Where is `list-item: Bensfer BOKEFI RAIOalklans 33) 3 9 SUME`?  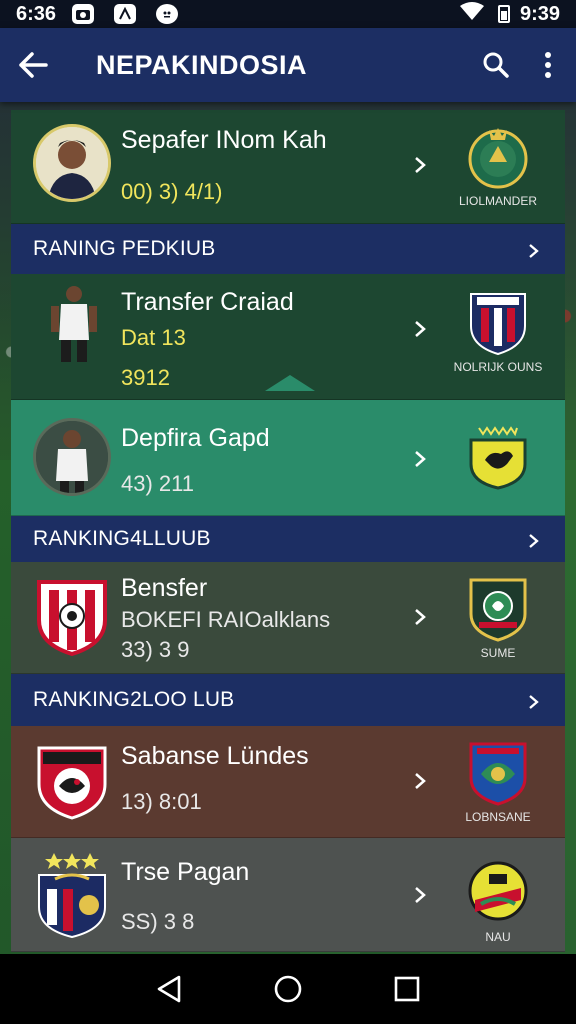 list-item: Bensfer BOKEFI RAIOalklans 33) 3 9 SUME is located at coordinates (288, 618).